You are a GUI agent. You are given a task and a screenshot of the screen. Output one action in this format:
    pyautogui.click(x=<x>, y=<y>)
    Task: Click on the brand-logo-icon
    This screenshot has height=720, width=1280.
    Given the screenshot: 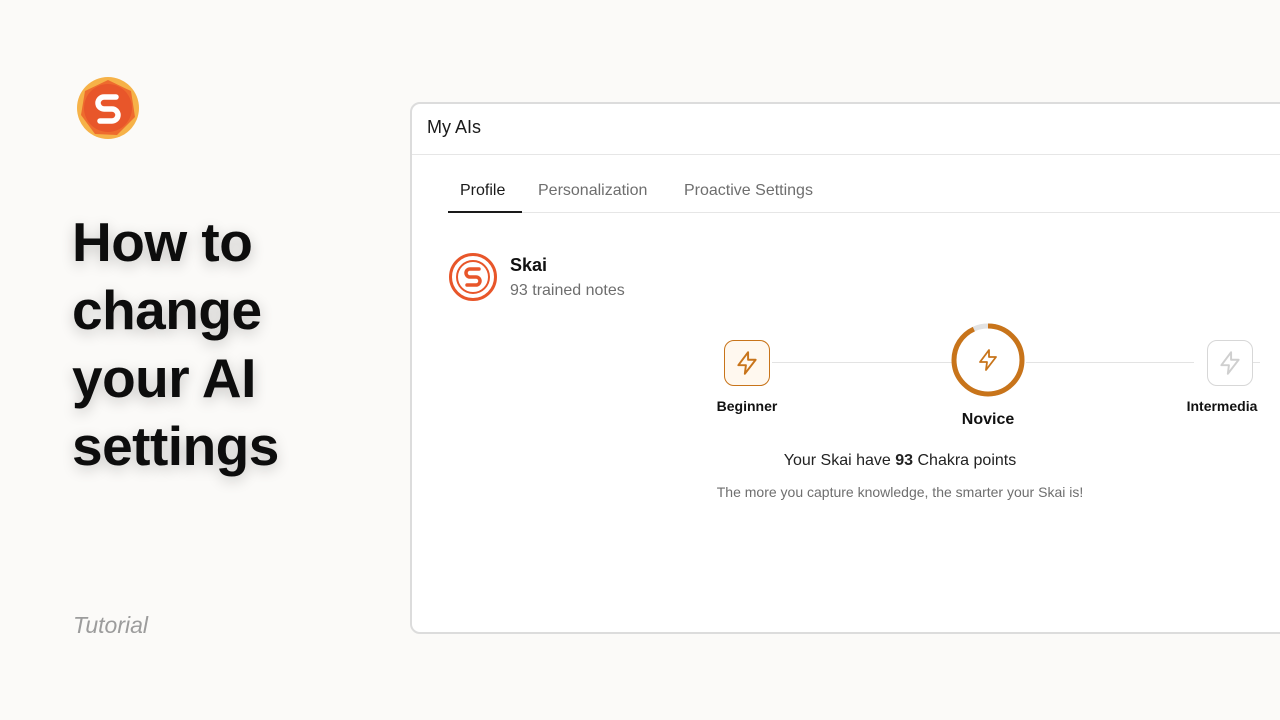 What is the action you would take?
    pyautogui.click(x=108, y=108)
    